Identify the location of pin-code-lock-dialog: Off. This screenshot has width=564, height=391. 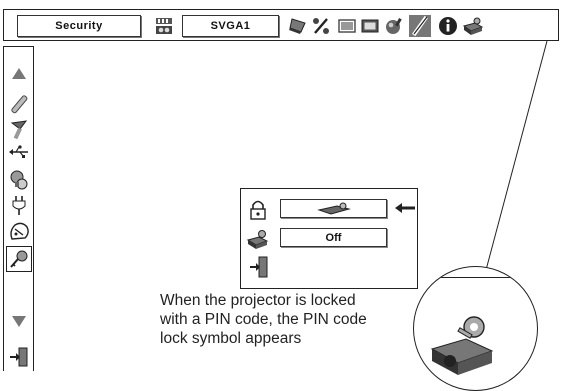
(329, 238).